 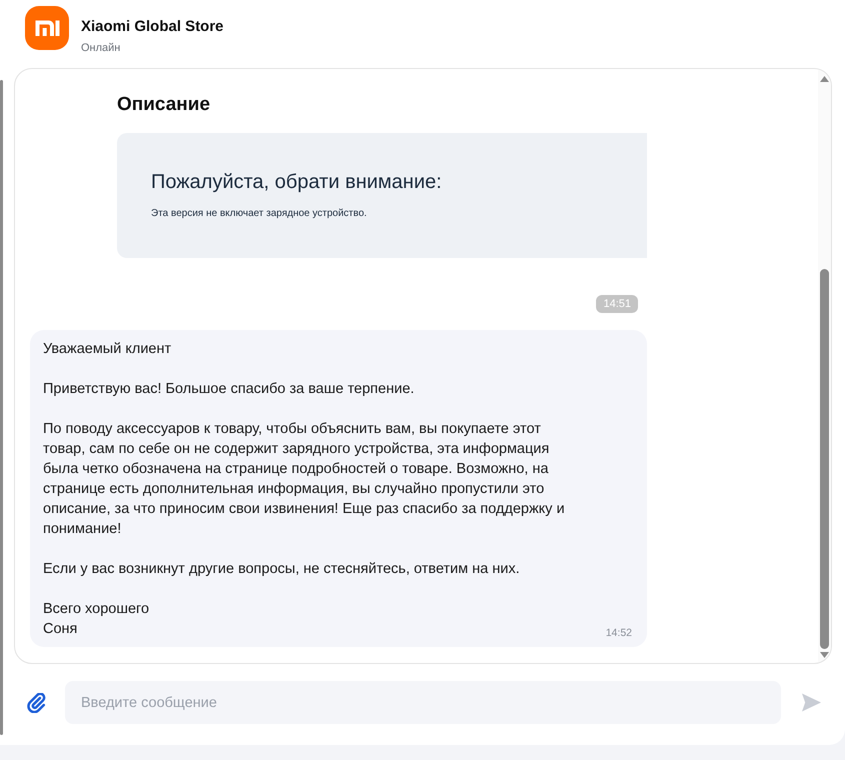 I want to click on message-paragraph: Всего хорошего Соня, so click(x=96, y=619).